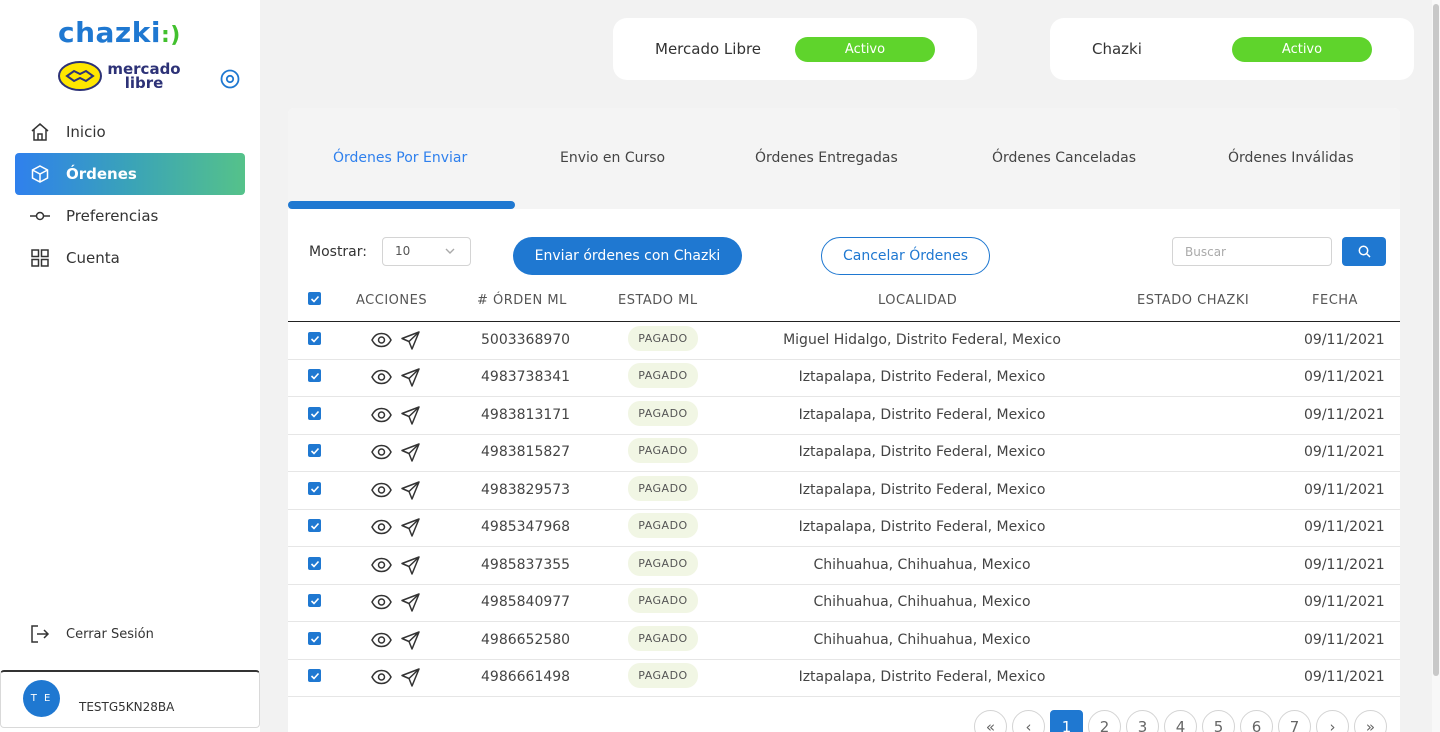  What do you see at coordinates (526, 527) in the screenshot?
I see `order-number: 4985347968` at bounding box center [526, 527].